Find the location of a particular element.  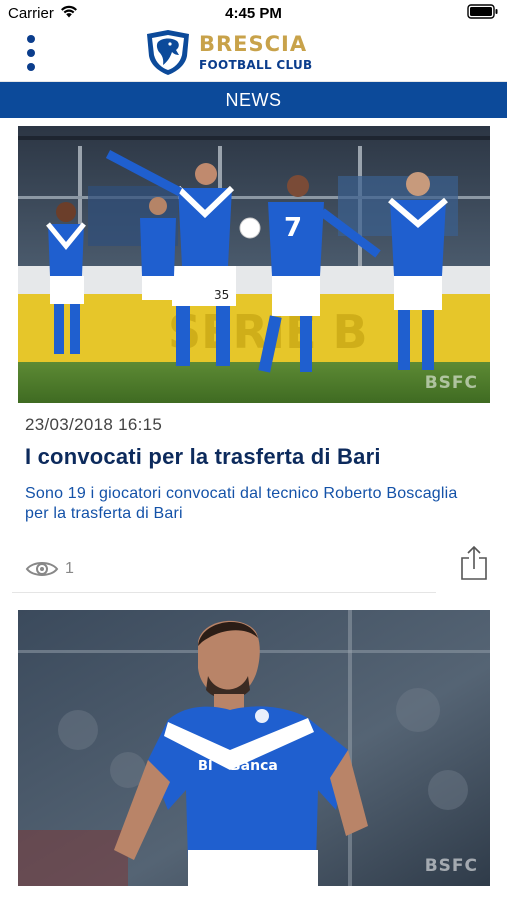

sponsor-prefix: BI is located at coordinates (205, 766).